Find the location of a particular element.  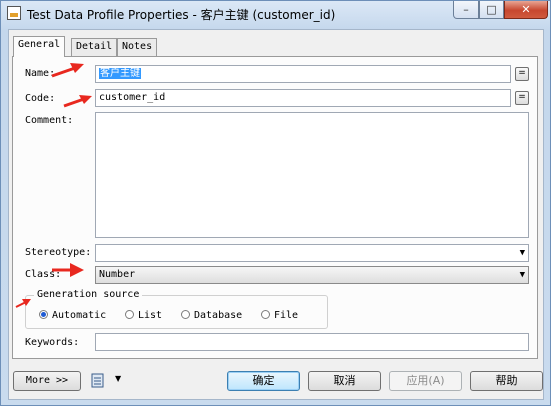

name-equals-button: = is located at coordinates (522, 74).